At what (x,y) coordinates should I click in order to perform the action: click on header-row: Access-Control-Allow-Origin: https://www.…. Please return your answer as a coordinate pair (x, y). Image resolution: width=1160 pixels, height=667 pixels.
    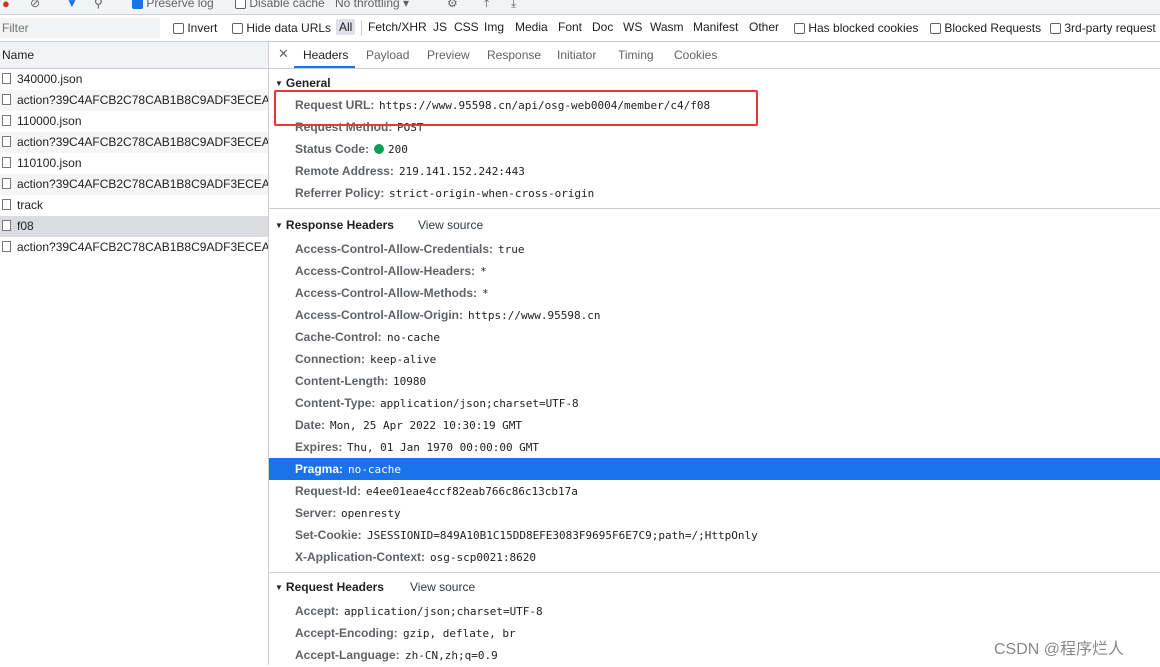
    Looking at the image, I should click on (714, 315).